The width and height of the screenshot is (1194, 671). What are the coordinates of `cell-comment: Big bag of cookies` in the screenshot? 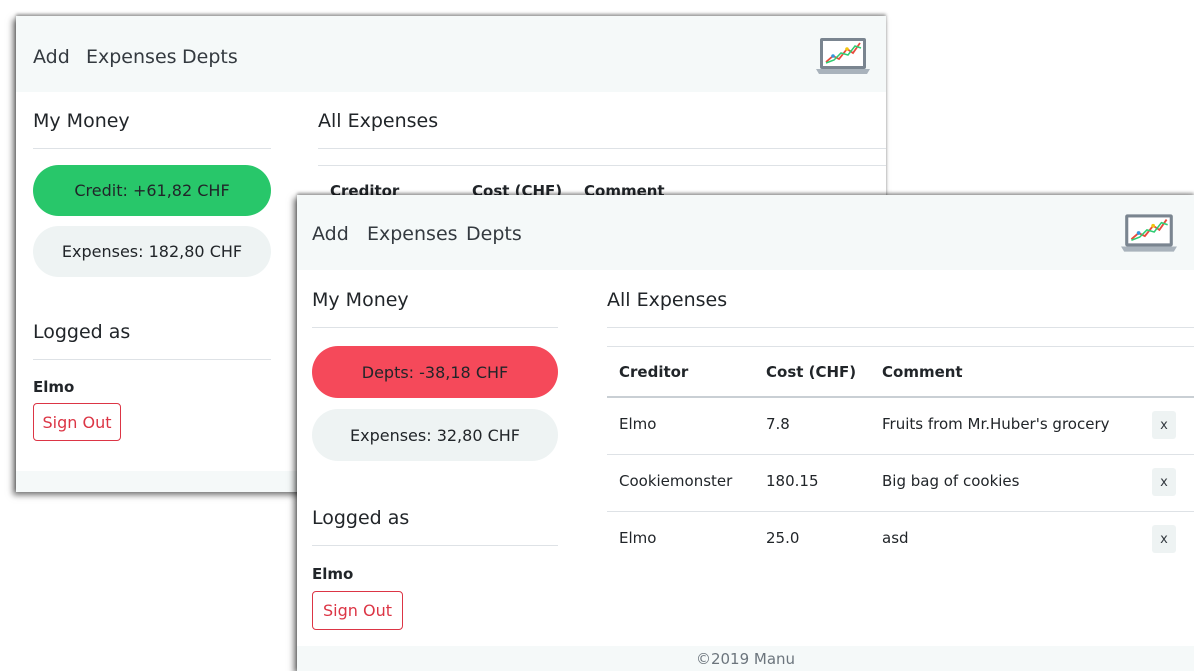 It's located at (951, 481).